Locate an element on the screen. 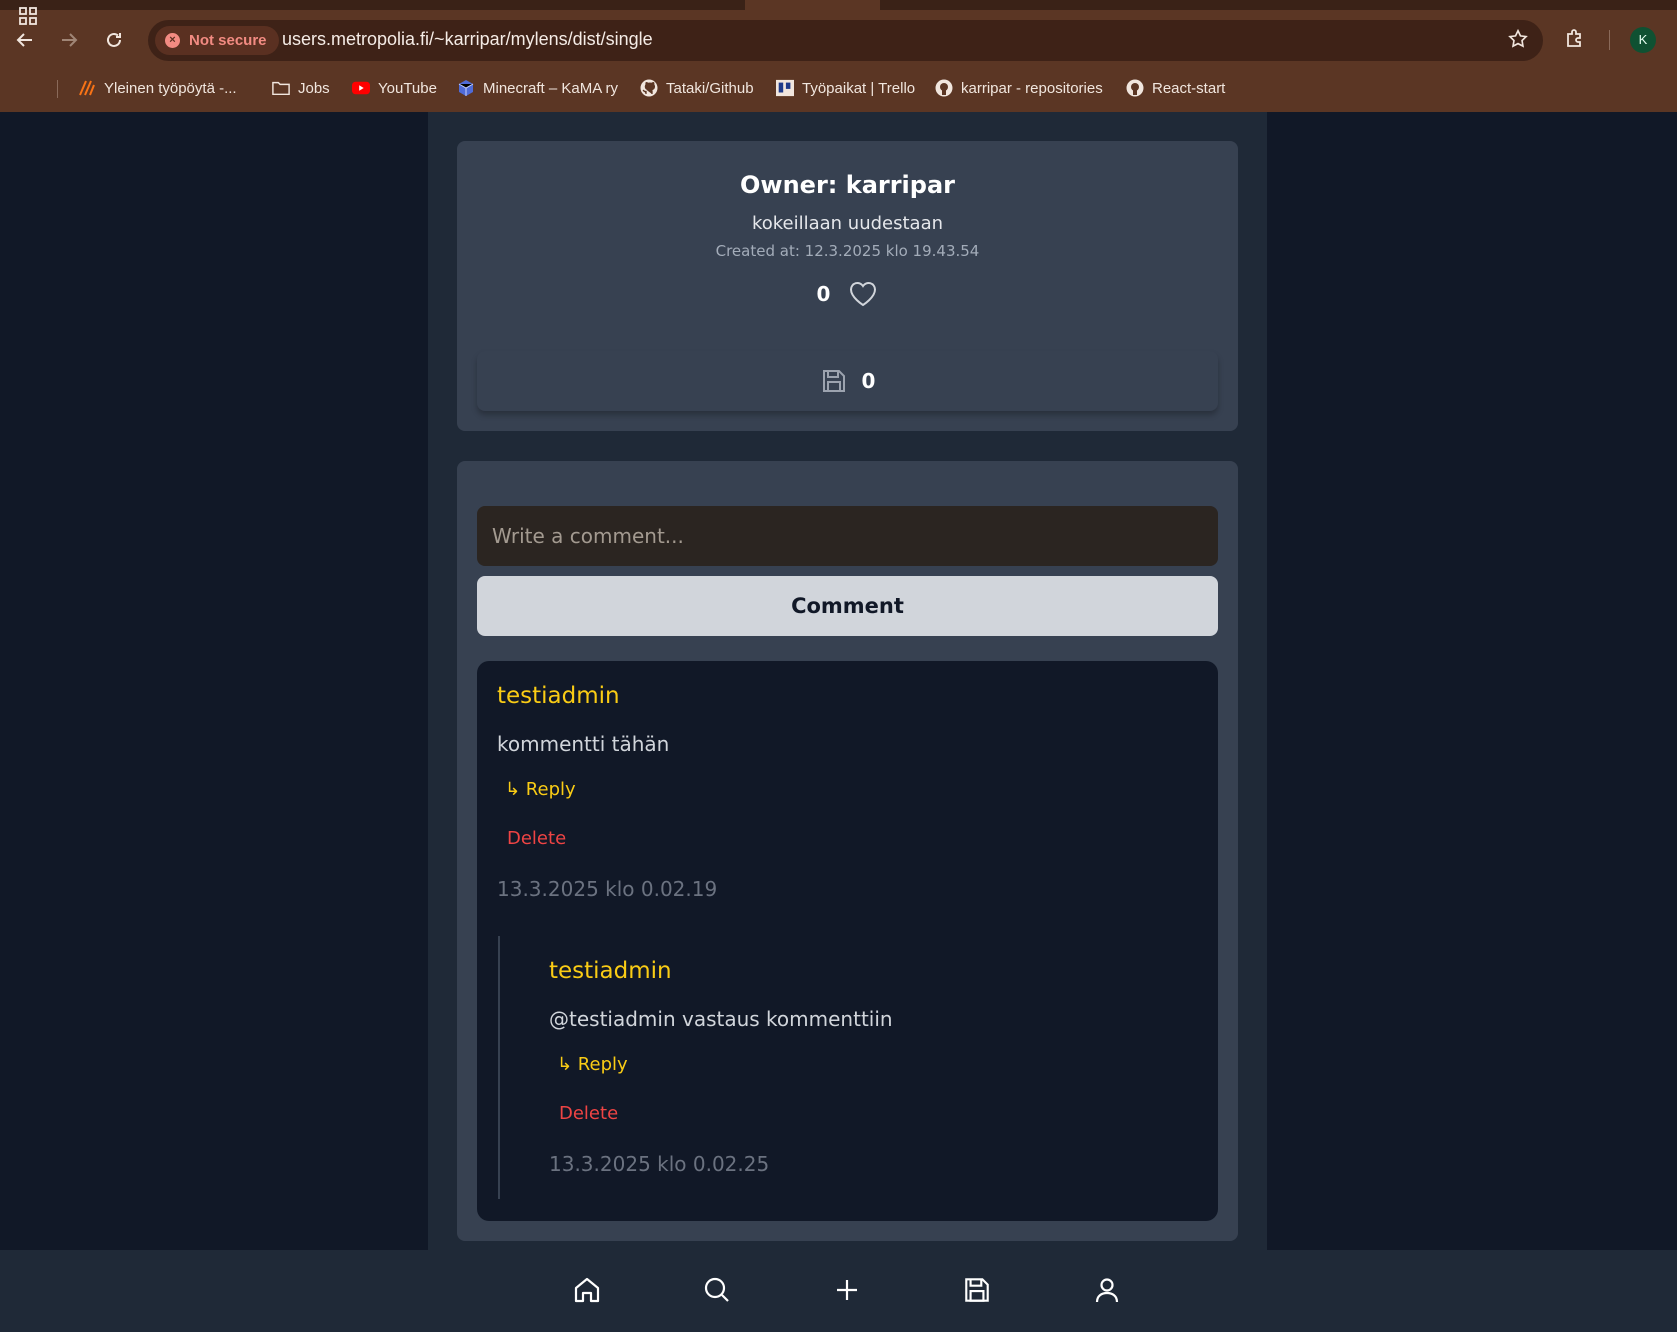 This screenshot has height=1332, width=1677. profile-avatar: K is located at coordinates (1643, 40).